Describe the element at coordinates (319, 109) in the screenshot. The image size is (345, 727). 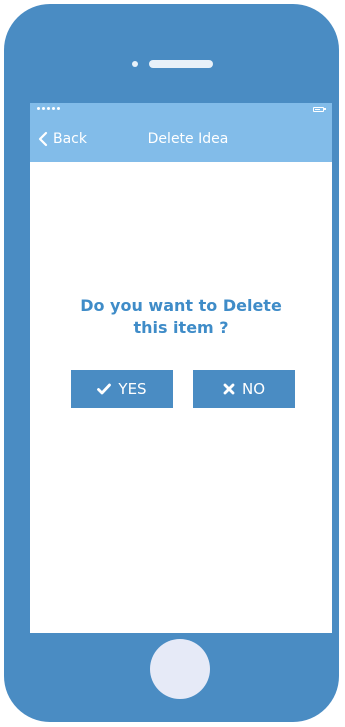
I see `battery-icon` at that location.